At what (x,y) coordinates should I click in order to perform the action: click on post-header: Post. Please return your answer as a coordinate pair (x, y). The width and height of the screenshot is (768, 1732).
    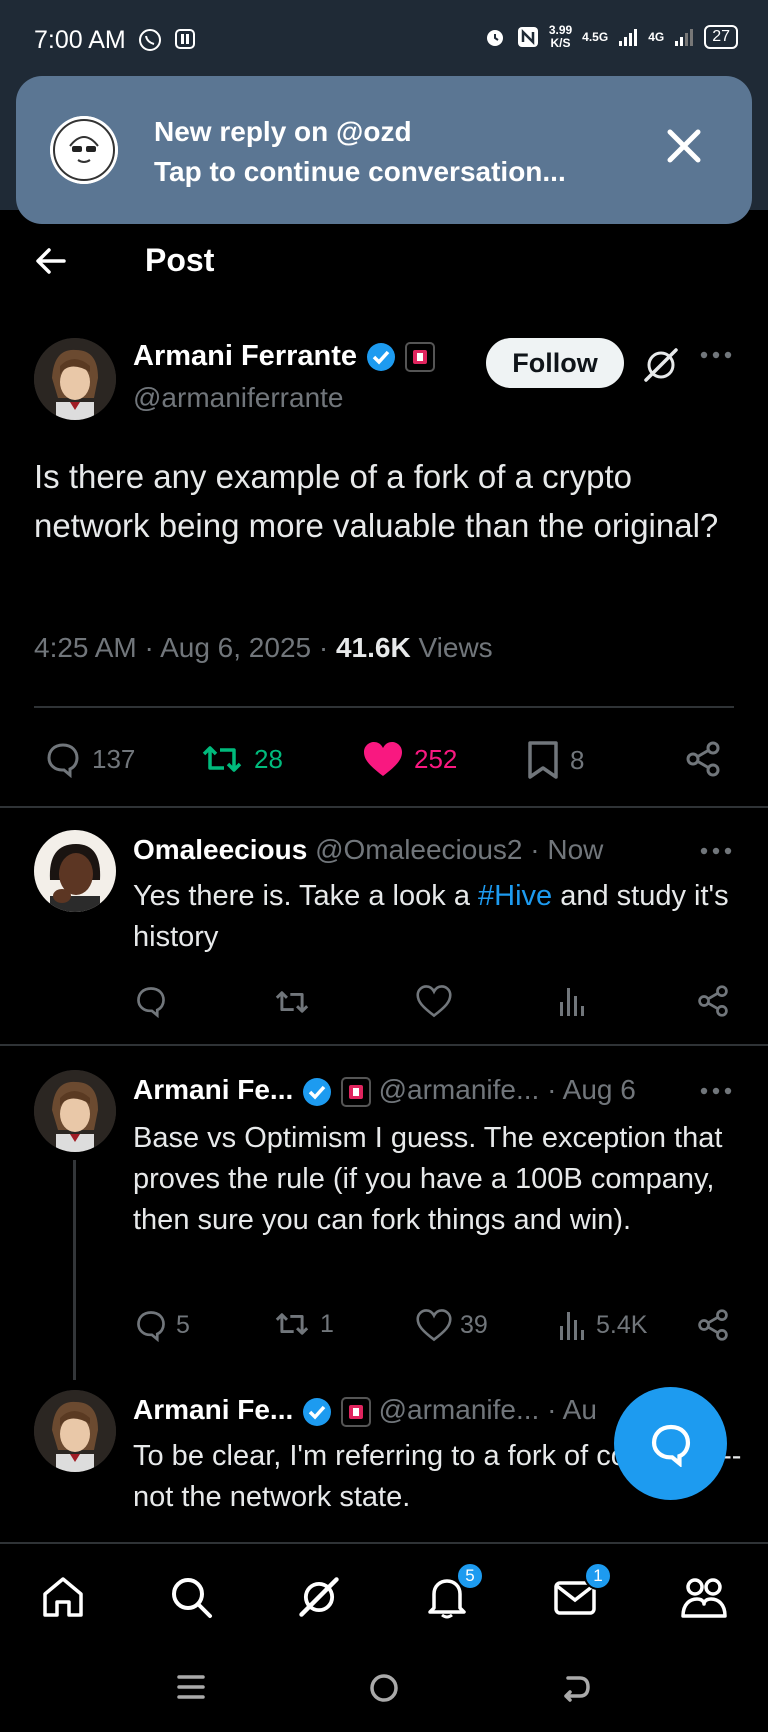
    Looking at the image, I should click on (384, 260).